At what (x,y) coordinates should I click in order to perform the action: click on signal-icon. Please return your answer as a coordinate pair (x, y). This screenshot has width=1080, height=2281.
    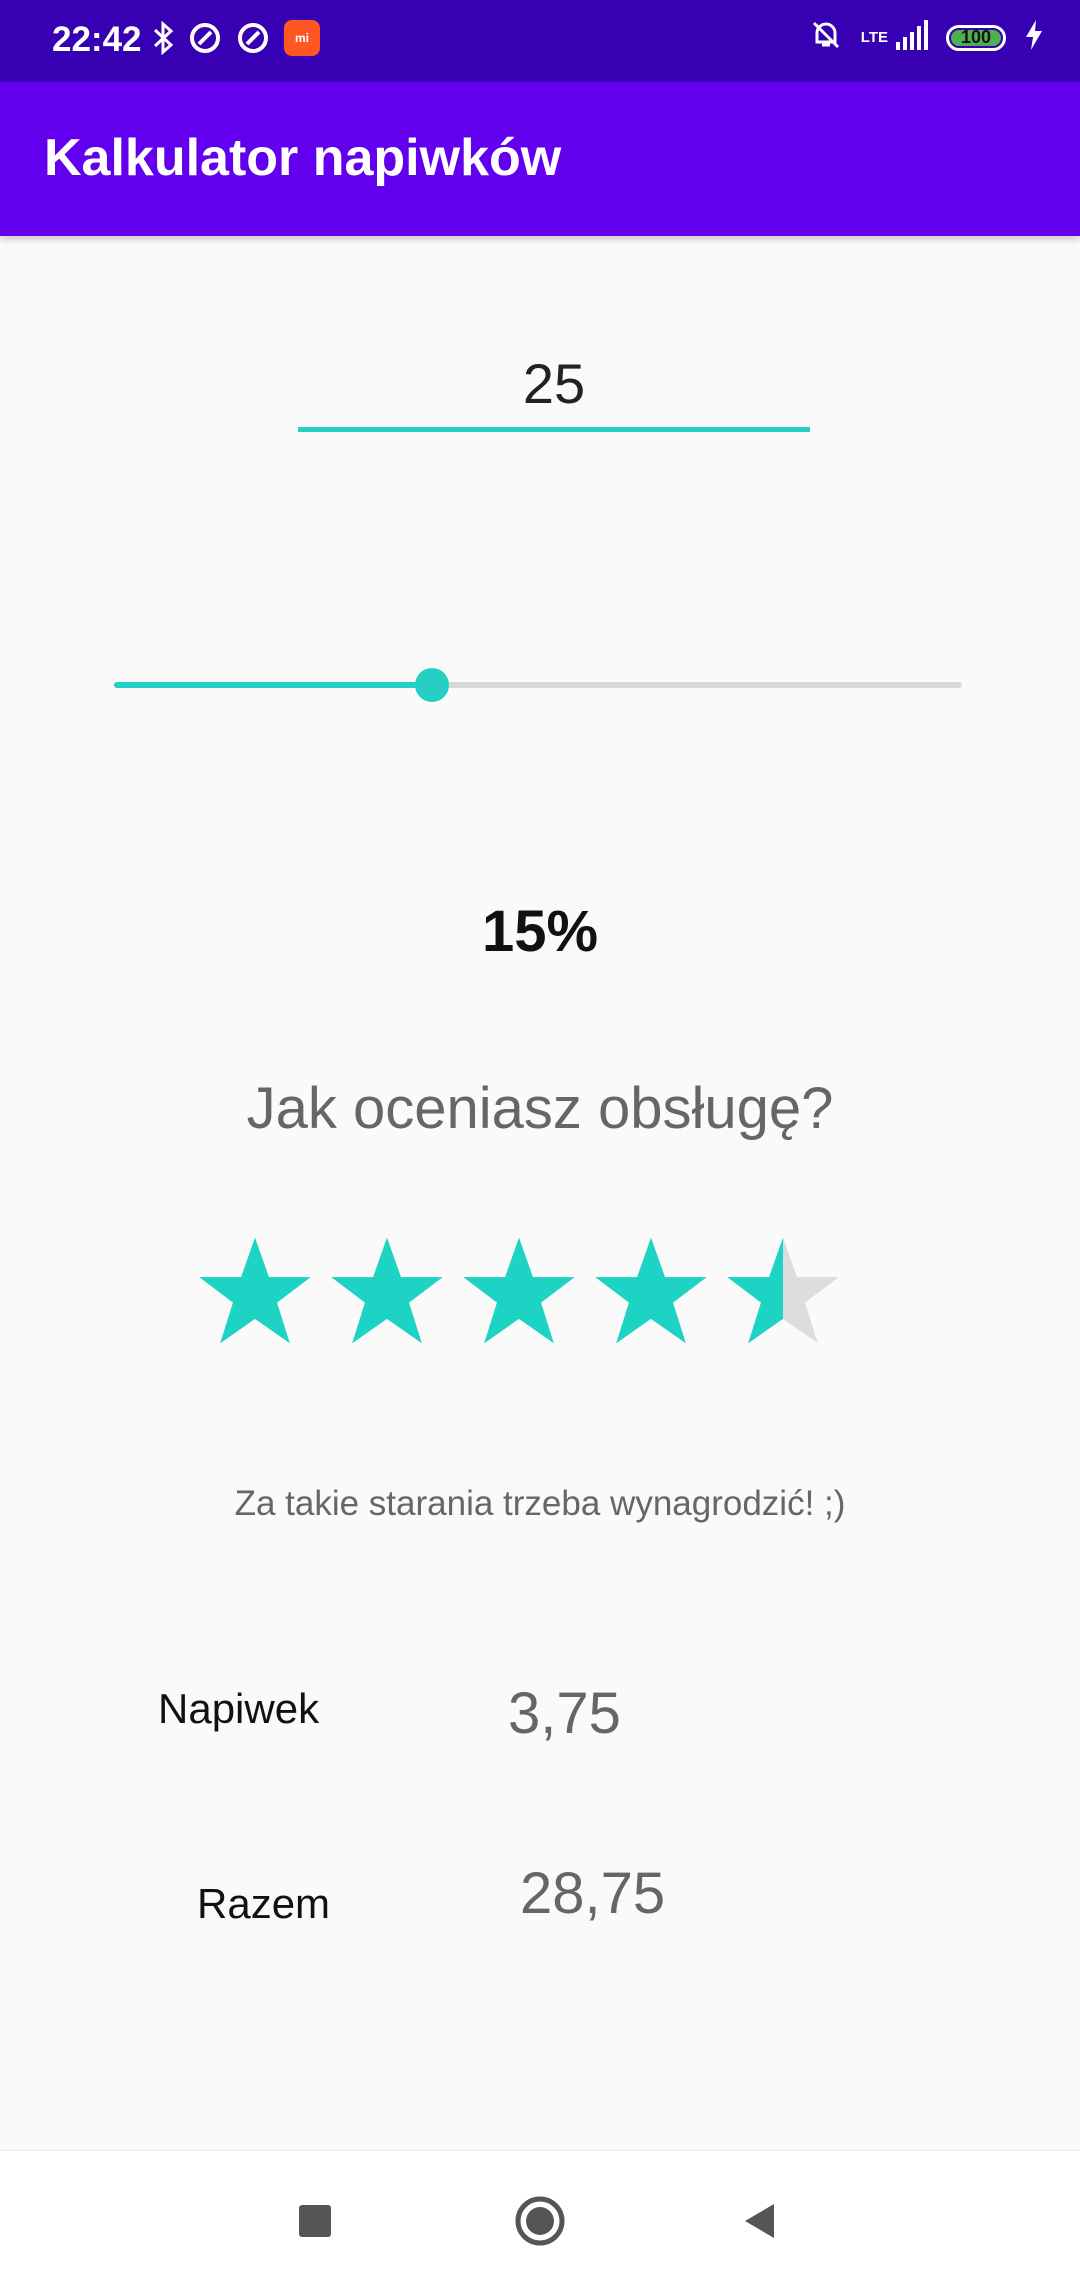
    Looking at the image, I should click on (911, 37).